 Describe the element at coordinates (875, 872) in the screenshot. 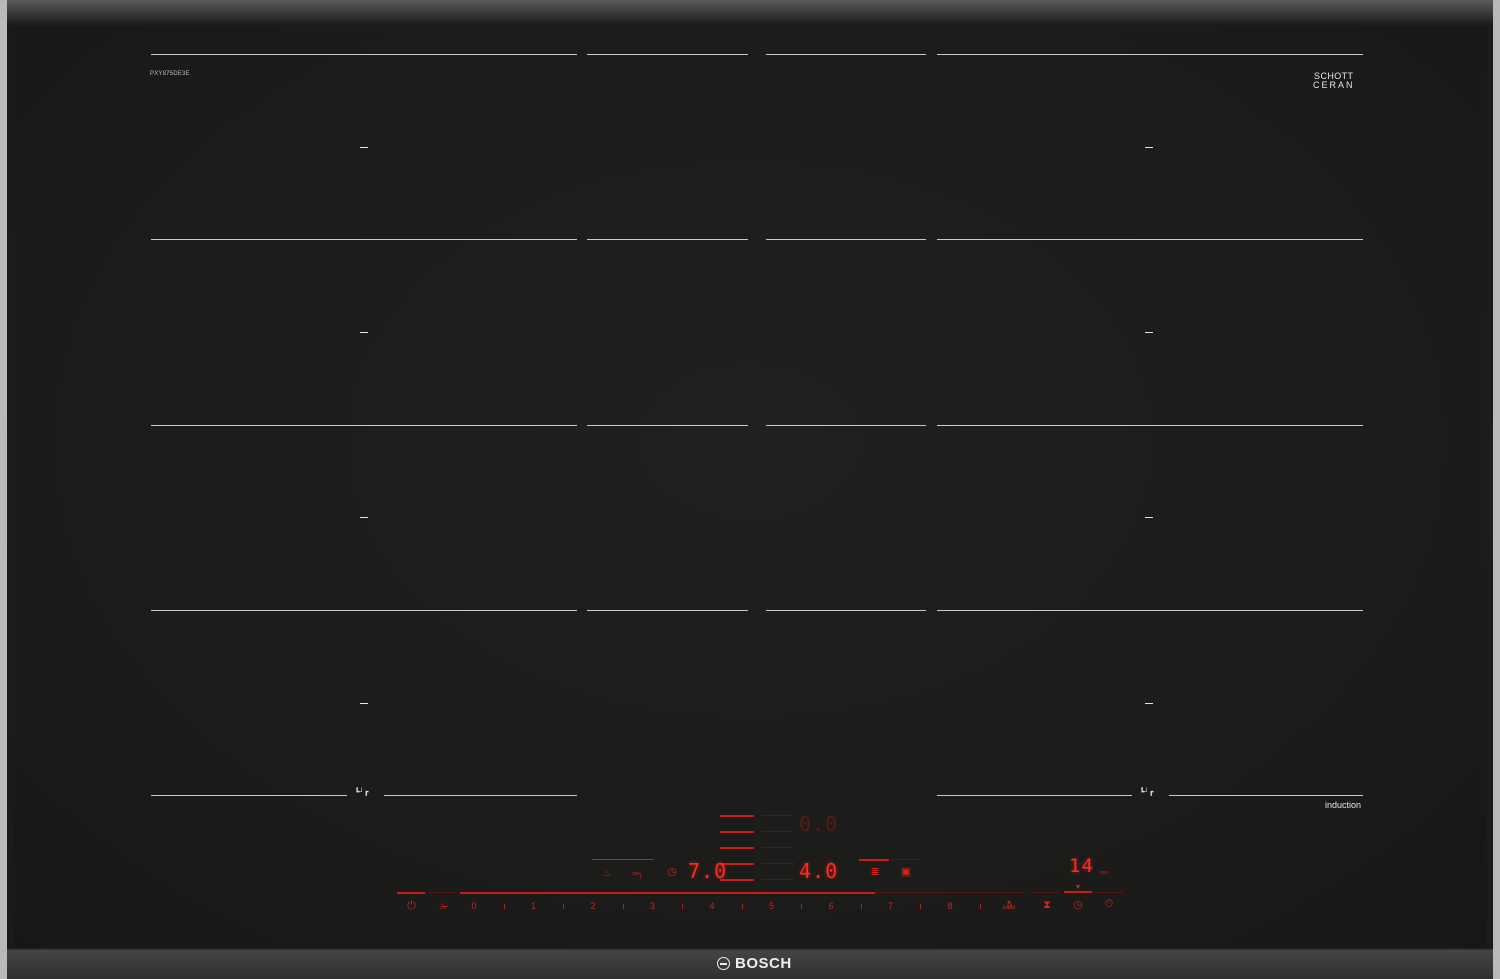

I see `frying-sensor-icon: ≣` at that location.